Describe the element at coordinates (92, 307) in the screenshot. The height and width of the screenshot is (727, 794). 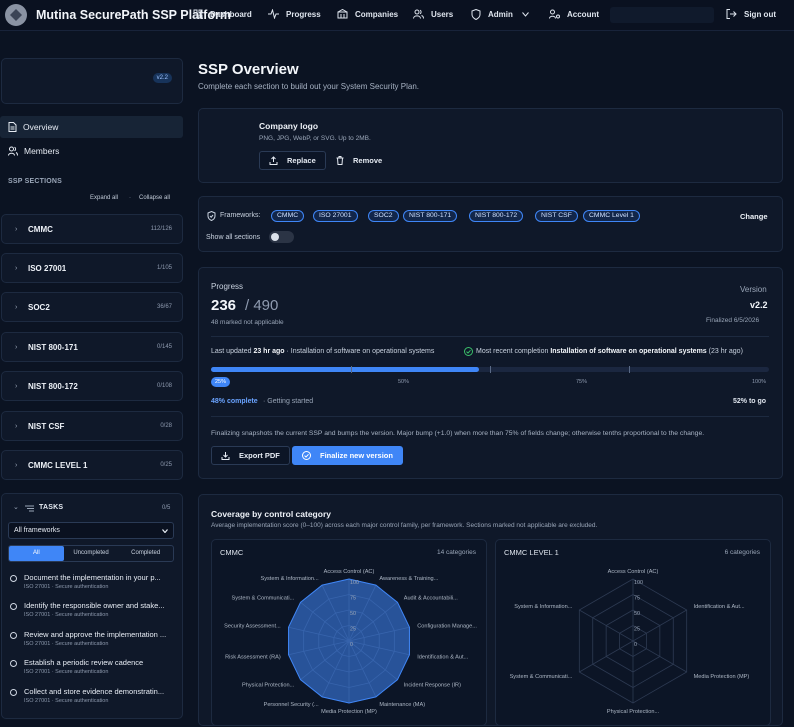
I see `section-row-soc2: › SOC2 36/67` at that location.